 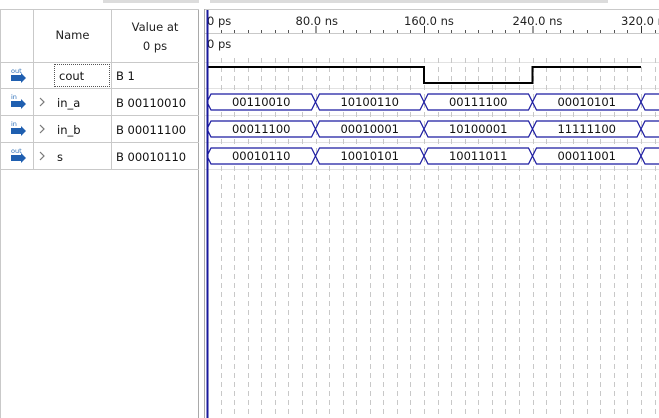 I want to click on time-tick-label: 80.0 ns, so click(x=317, y=21).